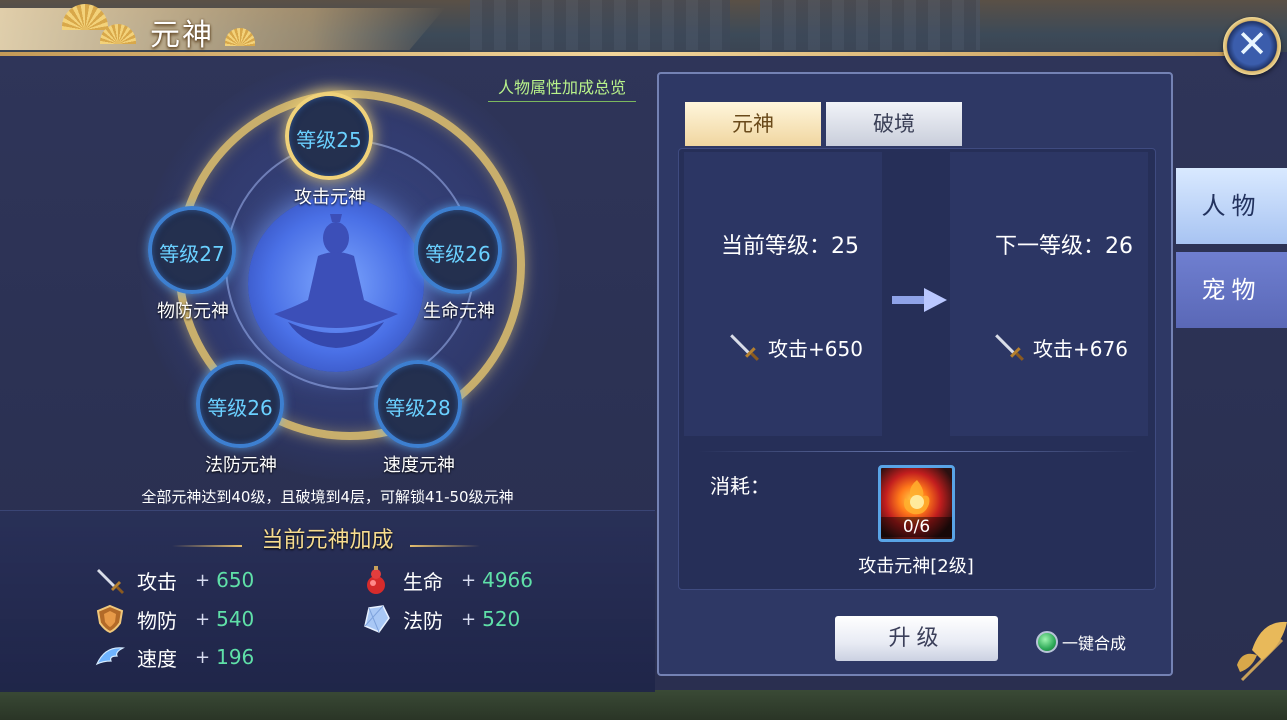 This screenshot has height=720, width=1287. I want to click on stat-value: 650, so click(235, 580).